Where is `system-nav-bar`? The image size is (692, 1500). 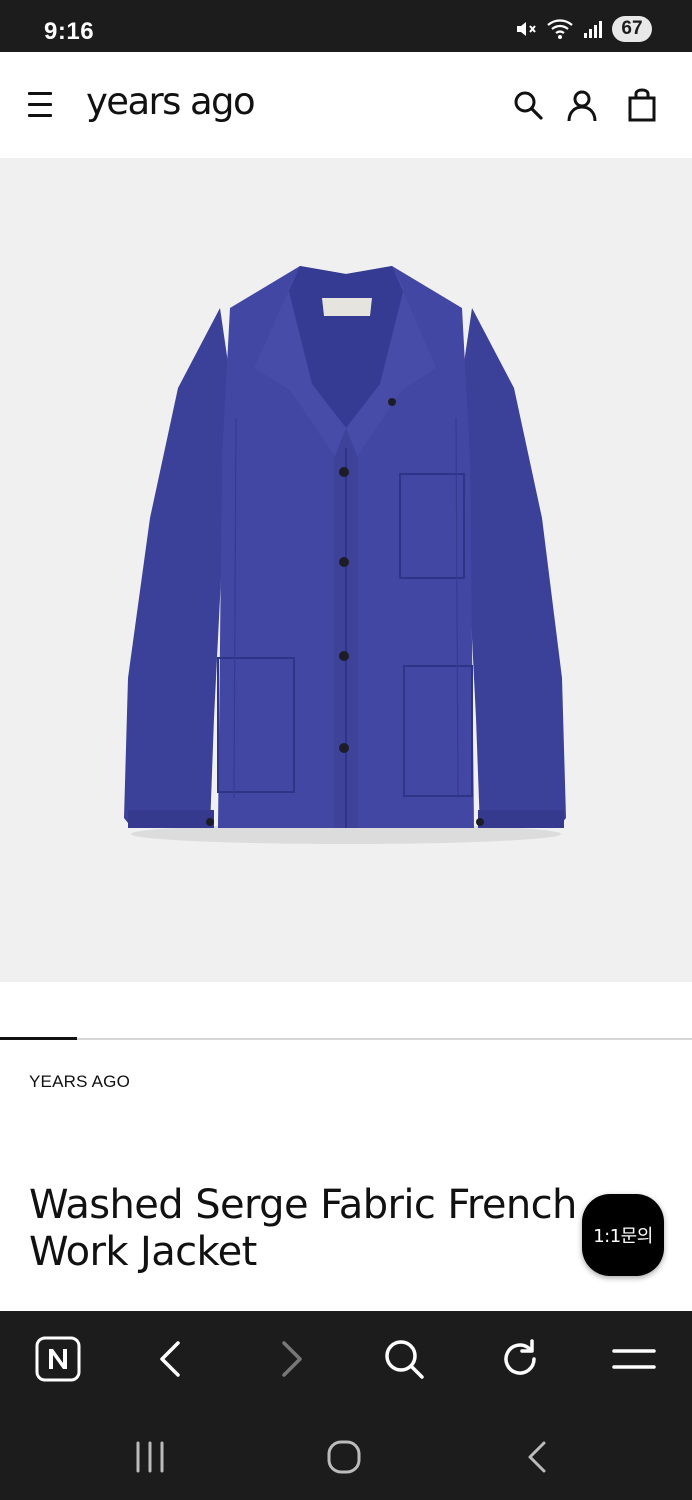
system-nav-bar is located at coordinates (346, 1453).